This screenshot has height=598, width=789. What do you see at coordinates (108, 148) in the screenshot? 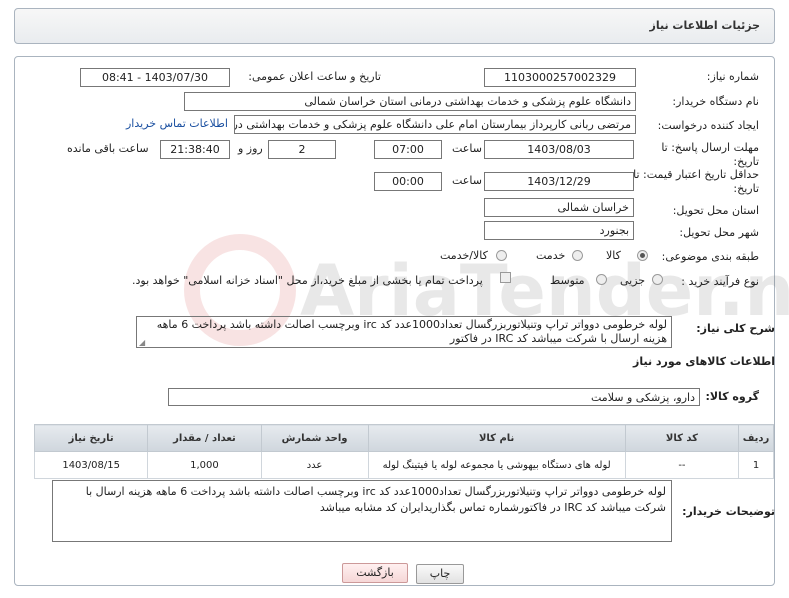
I see `remaining-label: ساعت باقی مانده` at bounding box center [108, 148].